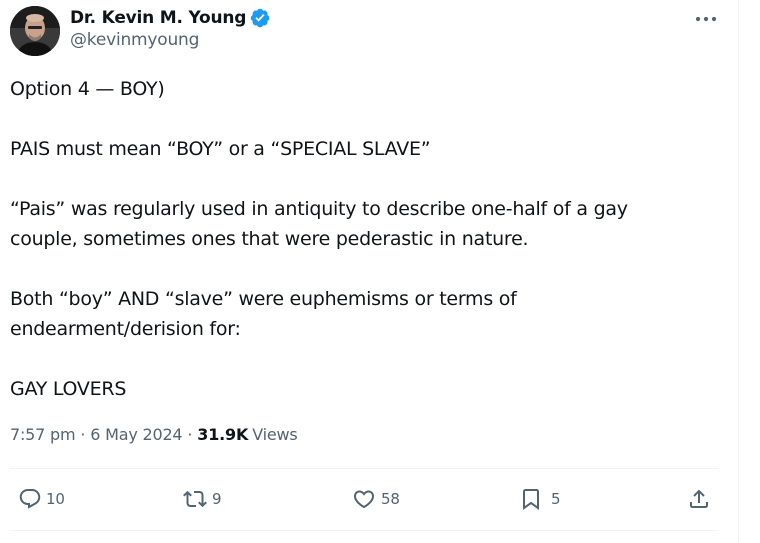  What do you see at coordinates (195, 499) in the screenshot?
I see `repost-icon` at bounding box center [195, 499].